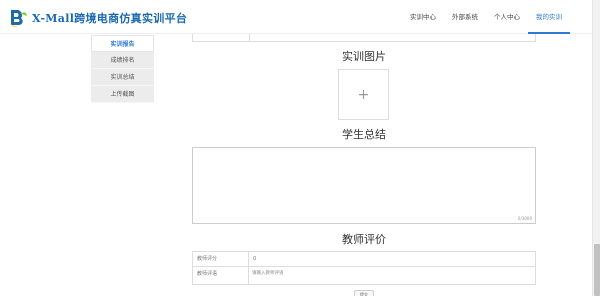 The height and width of the screenshot is (296, 600). What do you see at coordinates (122, 94) in the screenshot?
I see `sidebar-item-upload-screenshot: 上传截图` at bounding box center [122, 94].